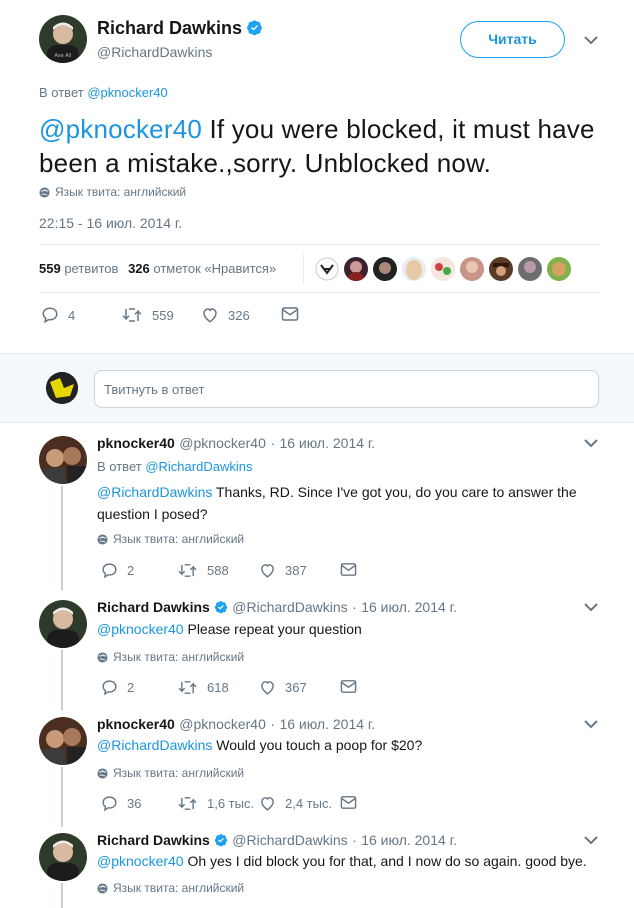  I want to click on reply-to-link: @pknocker40, so click(127, 92).